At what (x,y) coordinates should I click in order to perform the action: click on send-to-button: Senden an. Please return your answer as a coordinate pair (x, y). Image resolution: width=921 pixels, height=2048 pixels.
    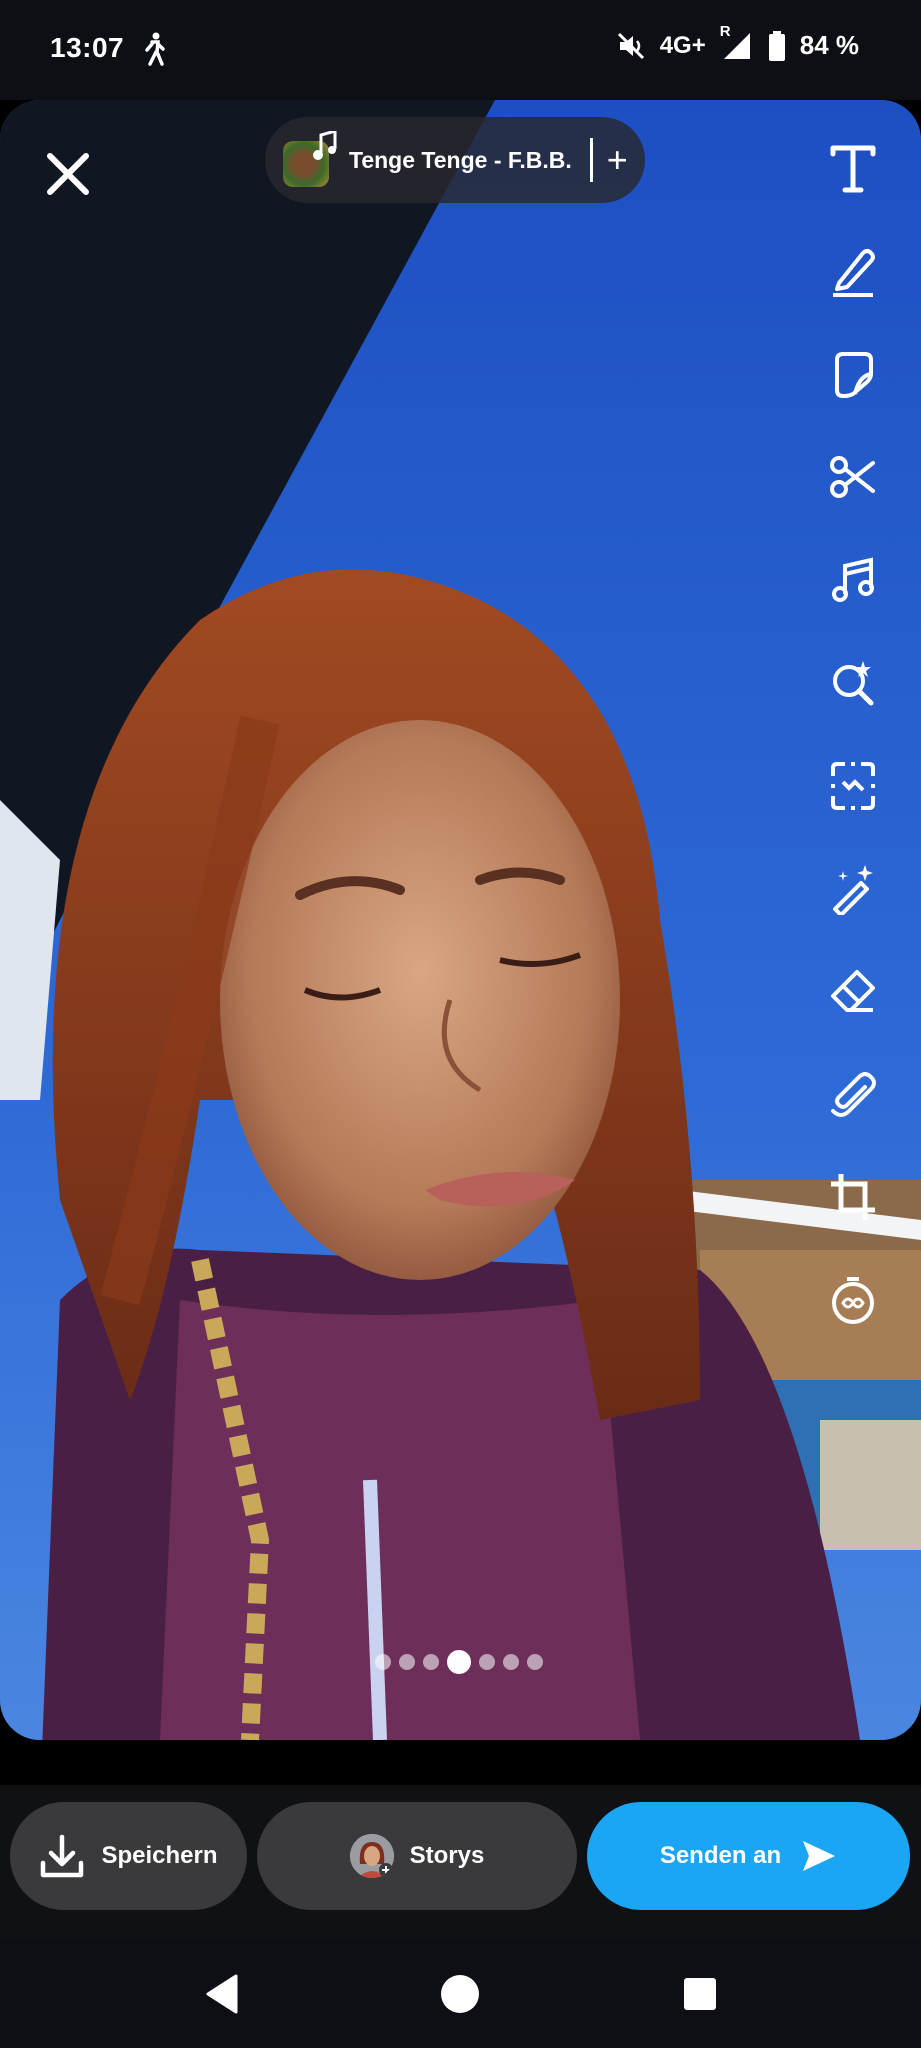
    Looking at the image, I should click on (748, 1856).